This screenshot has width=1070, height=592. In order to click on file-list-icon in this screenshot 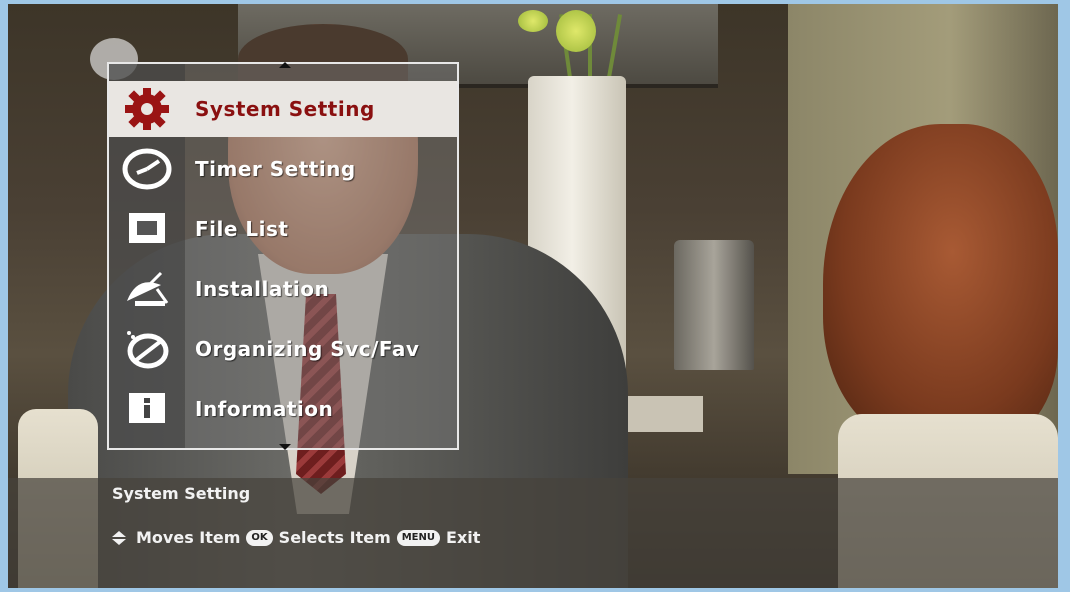, I will do `click(147, 229)`.